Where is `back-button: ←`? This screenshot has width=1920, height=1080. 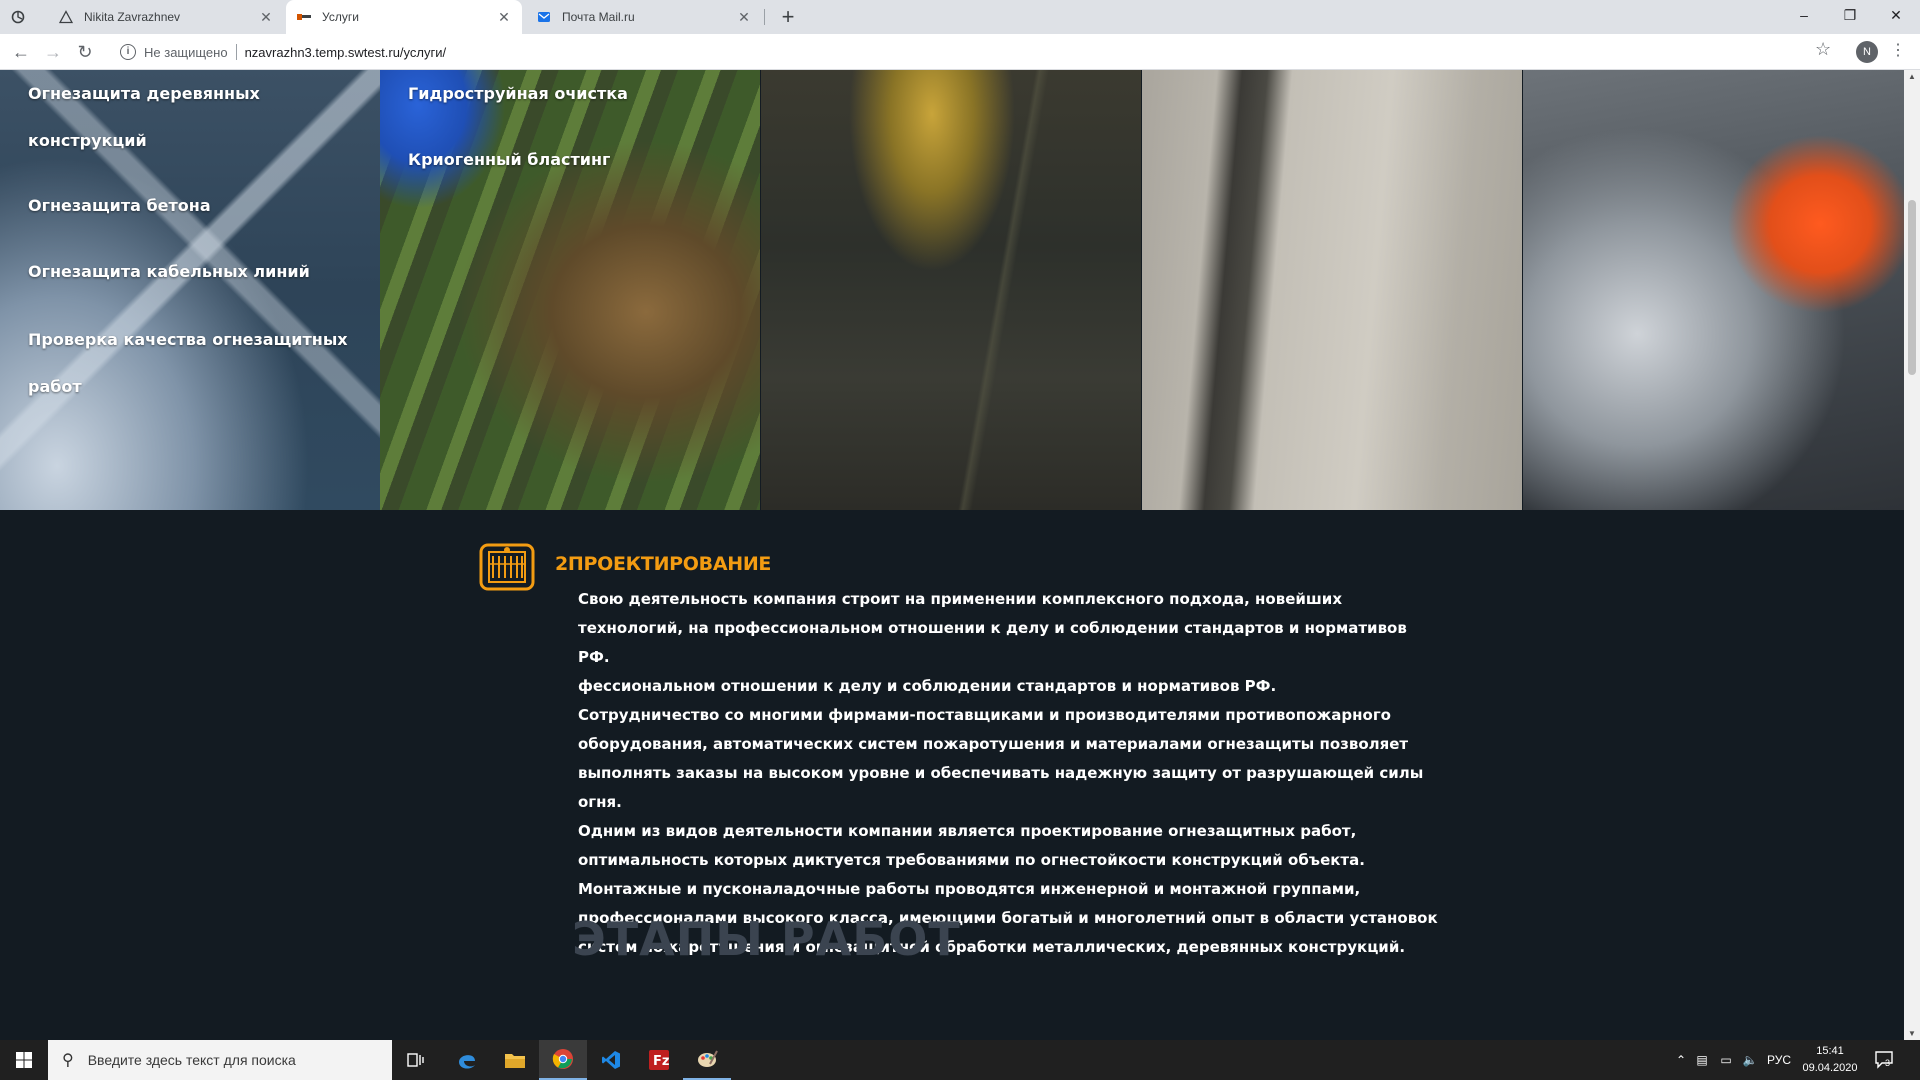 back-button: ← is located at coordinates (21, 52).